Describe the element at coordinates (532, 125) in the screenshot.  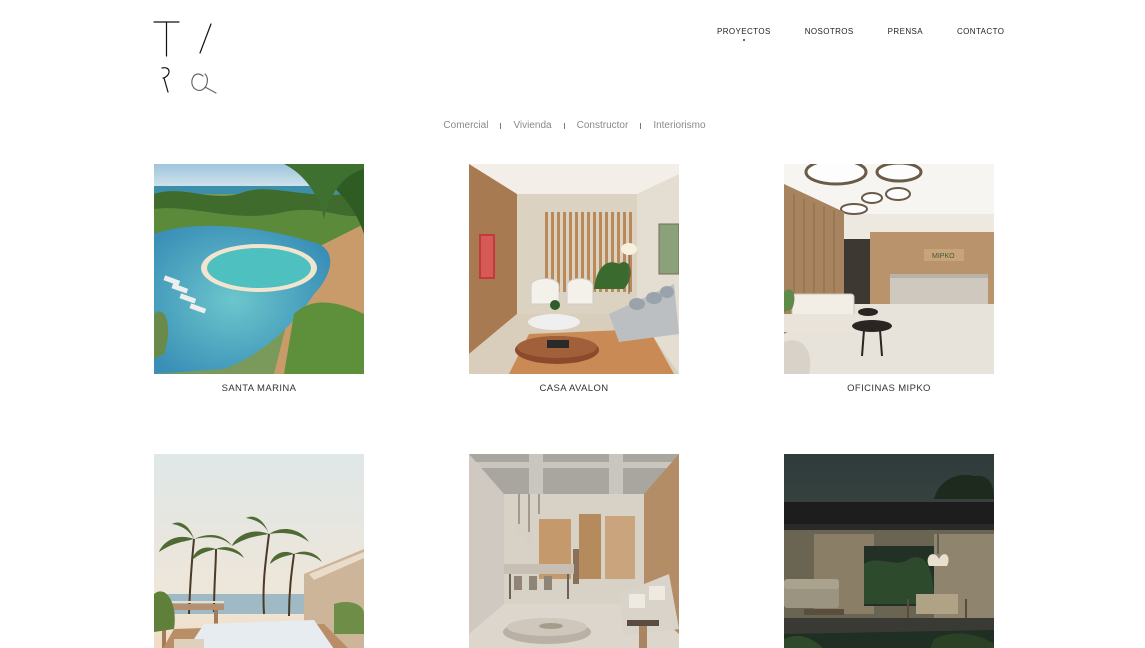
I see `filter-vivienda: Vivienda` at that location.